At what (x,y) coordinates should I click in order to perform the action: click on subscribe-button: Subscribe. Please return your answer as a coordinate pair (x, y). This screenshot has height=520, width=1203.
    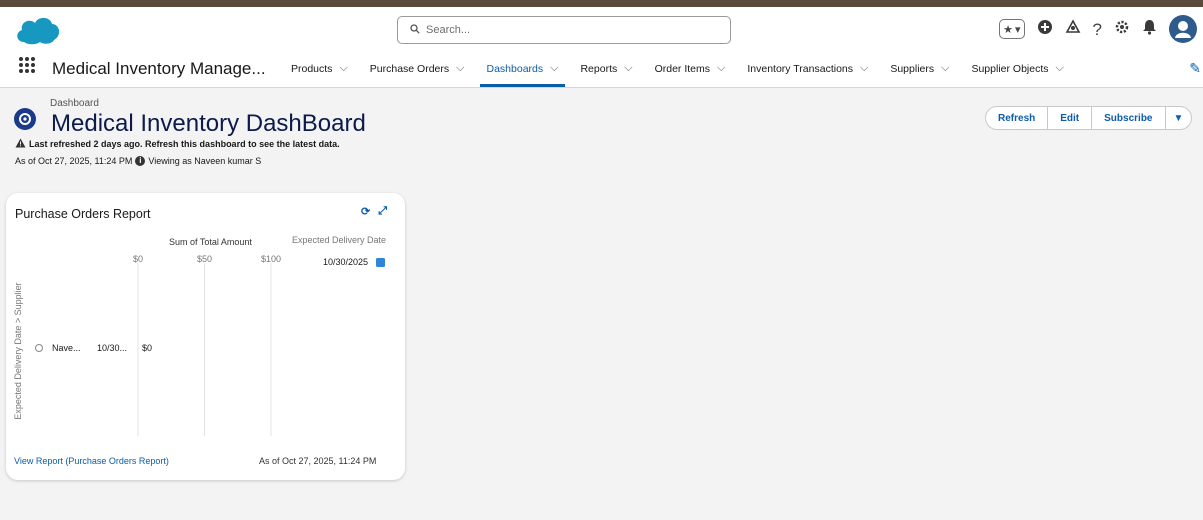
    Looking at the image, I should click on (1129, 118).